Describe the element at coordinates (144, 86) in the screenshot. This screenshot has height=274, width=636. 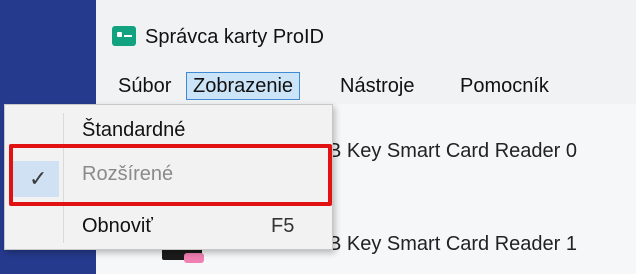
I see `menu-subor: Súbor` at that location.